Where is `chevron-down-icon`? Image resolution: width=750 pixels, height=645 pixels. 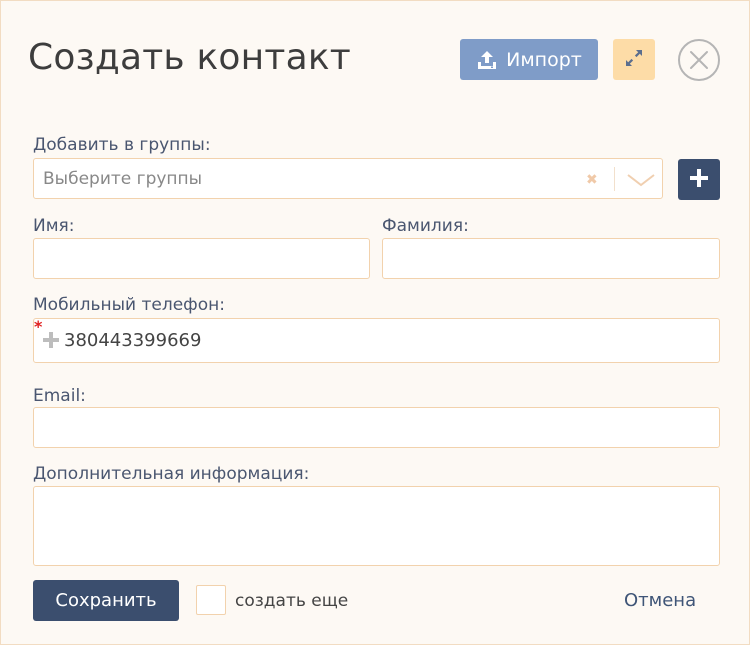
chevron-down-icon is located at coordinates (641, 181).